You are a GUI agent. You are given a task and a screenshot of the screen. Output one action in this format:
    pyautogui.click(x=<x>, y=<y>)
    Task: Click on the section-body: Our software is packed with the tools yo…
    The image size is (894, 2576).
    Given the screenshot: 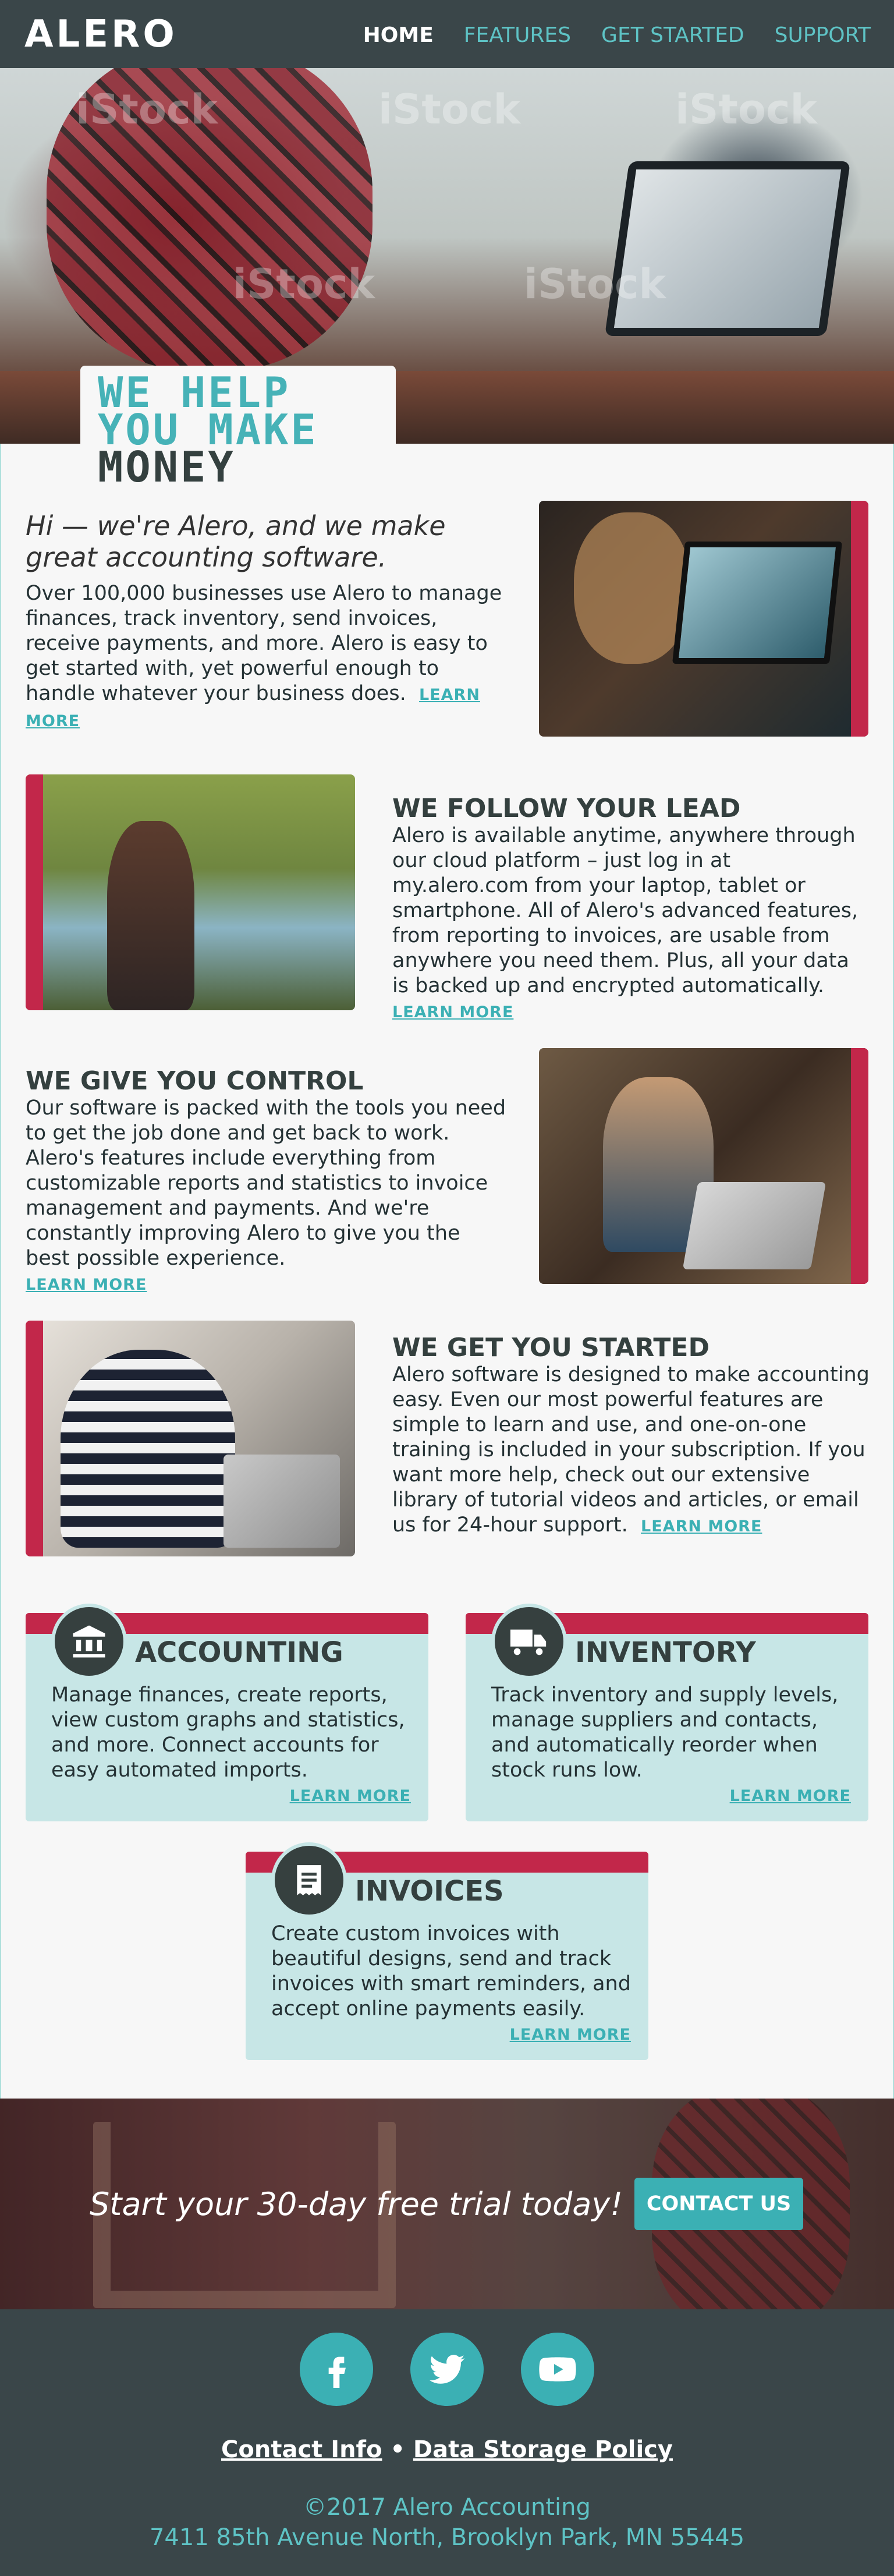 What is the action you would take?
    pyautogui.click(x=266, y=1183)
    